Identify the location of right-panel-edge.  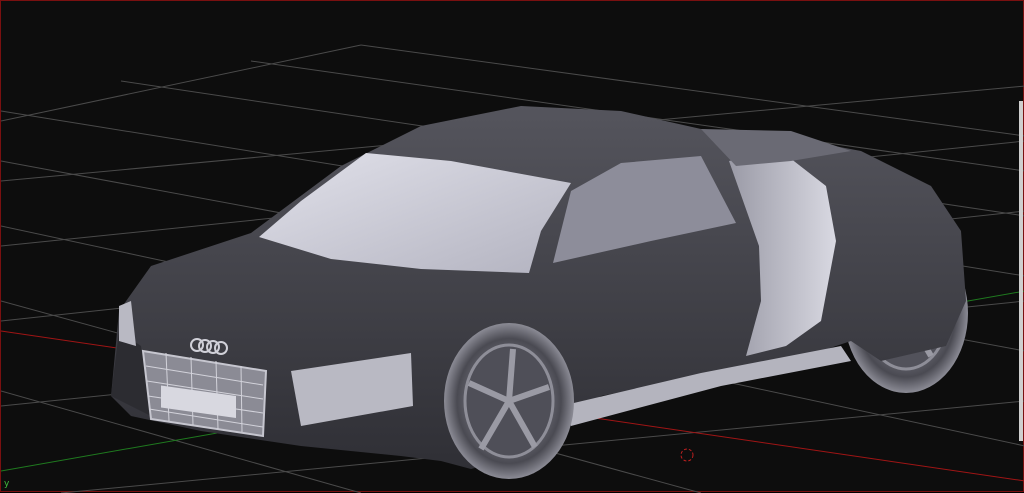
(1021, 271).